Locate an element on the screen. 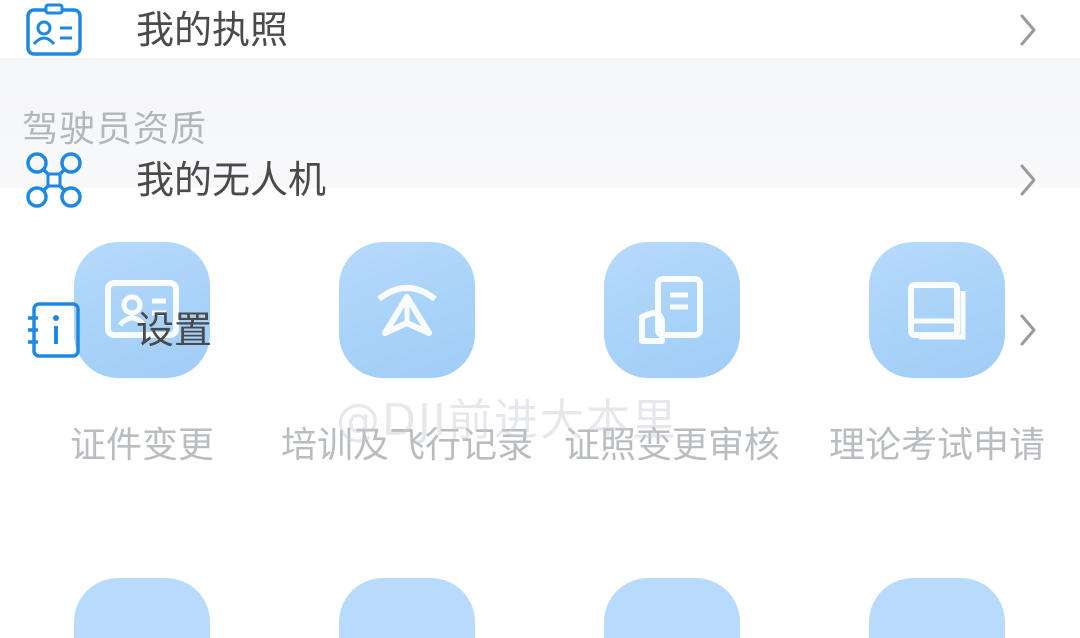  license-icon is located at coordinates (54, 29).